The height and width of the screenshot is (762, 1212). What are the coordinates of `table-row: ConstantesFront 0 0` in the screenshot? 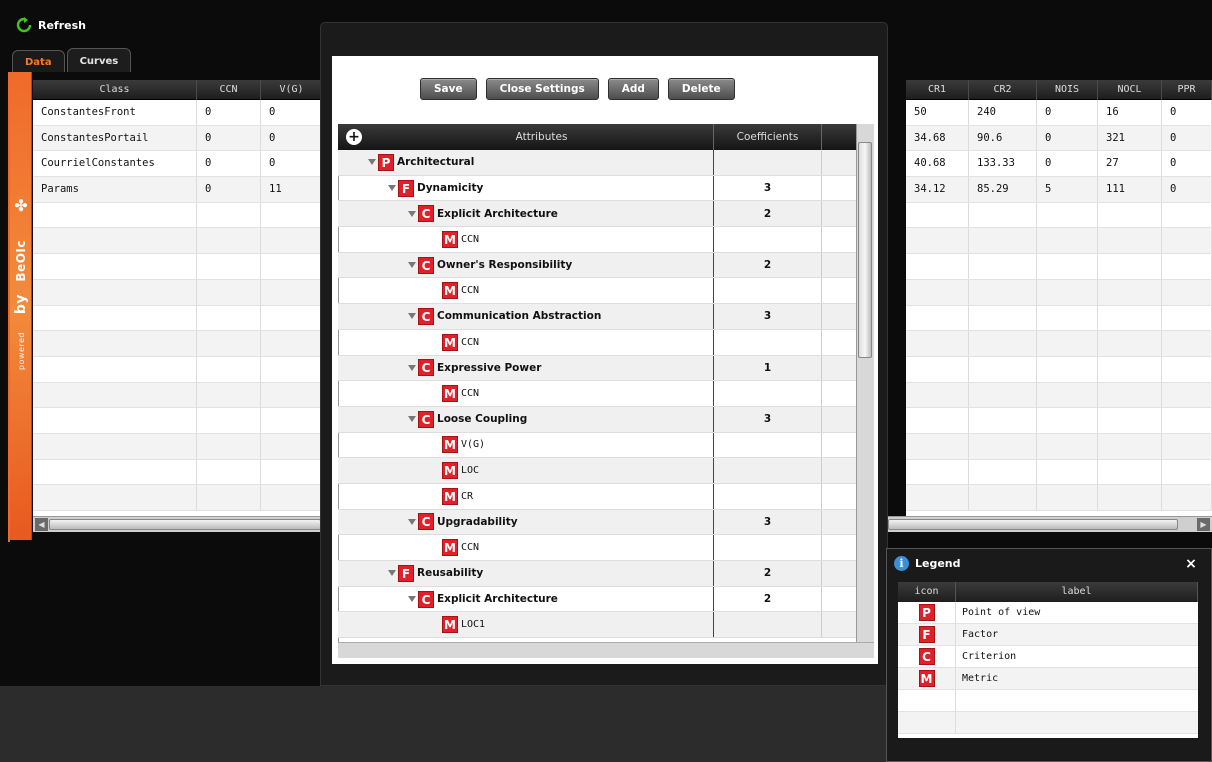 It's located at (178, 113).